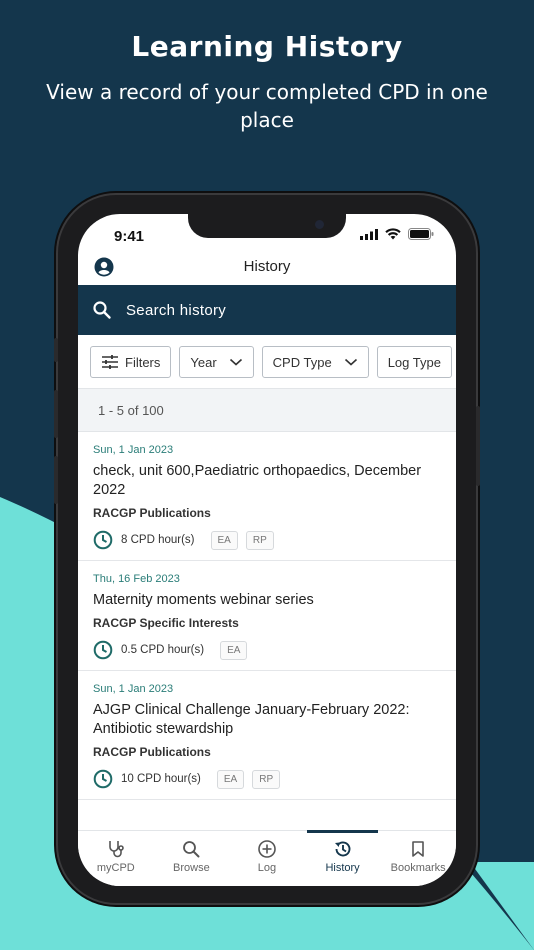 The height and width of the screenshot is (950, 534). Describe the element at coordinates (342, 849) in the screenshot. I see `history-icon` at that location.